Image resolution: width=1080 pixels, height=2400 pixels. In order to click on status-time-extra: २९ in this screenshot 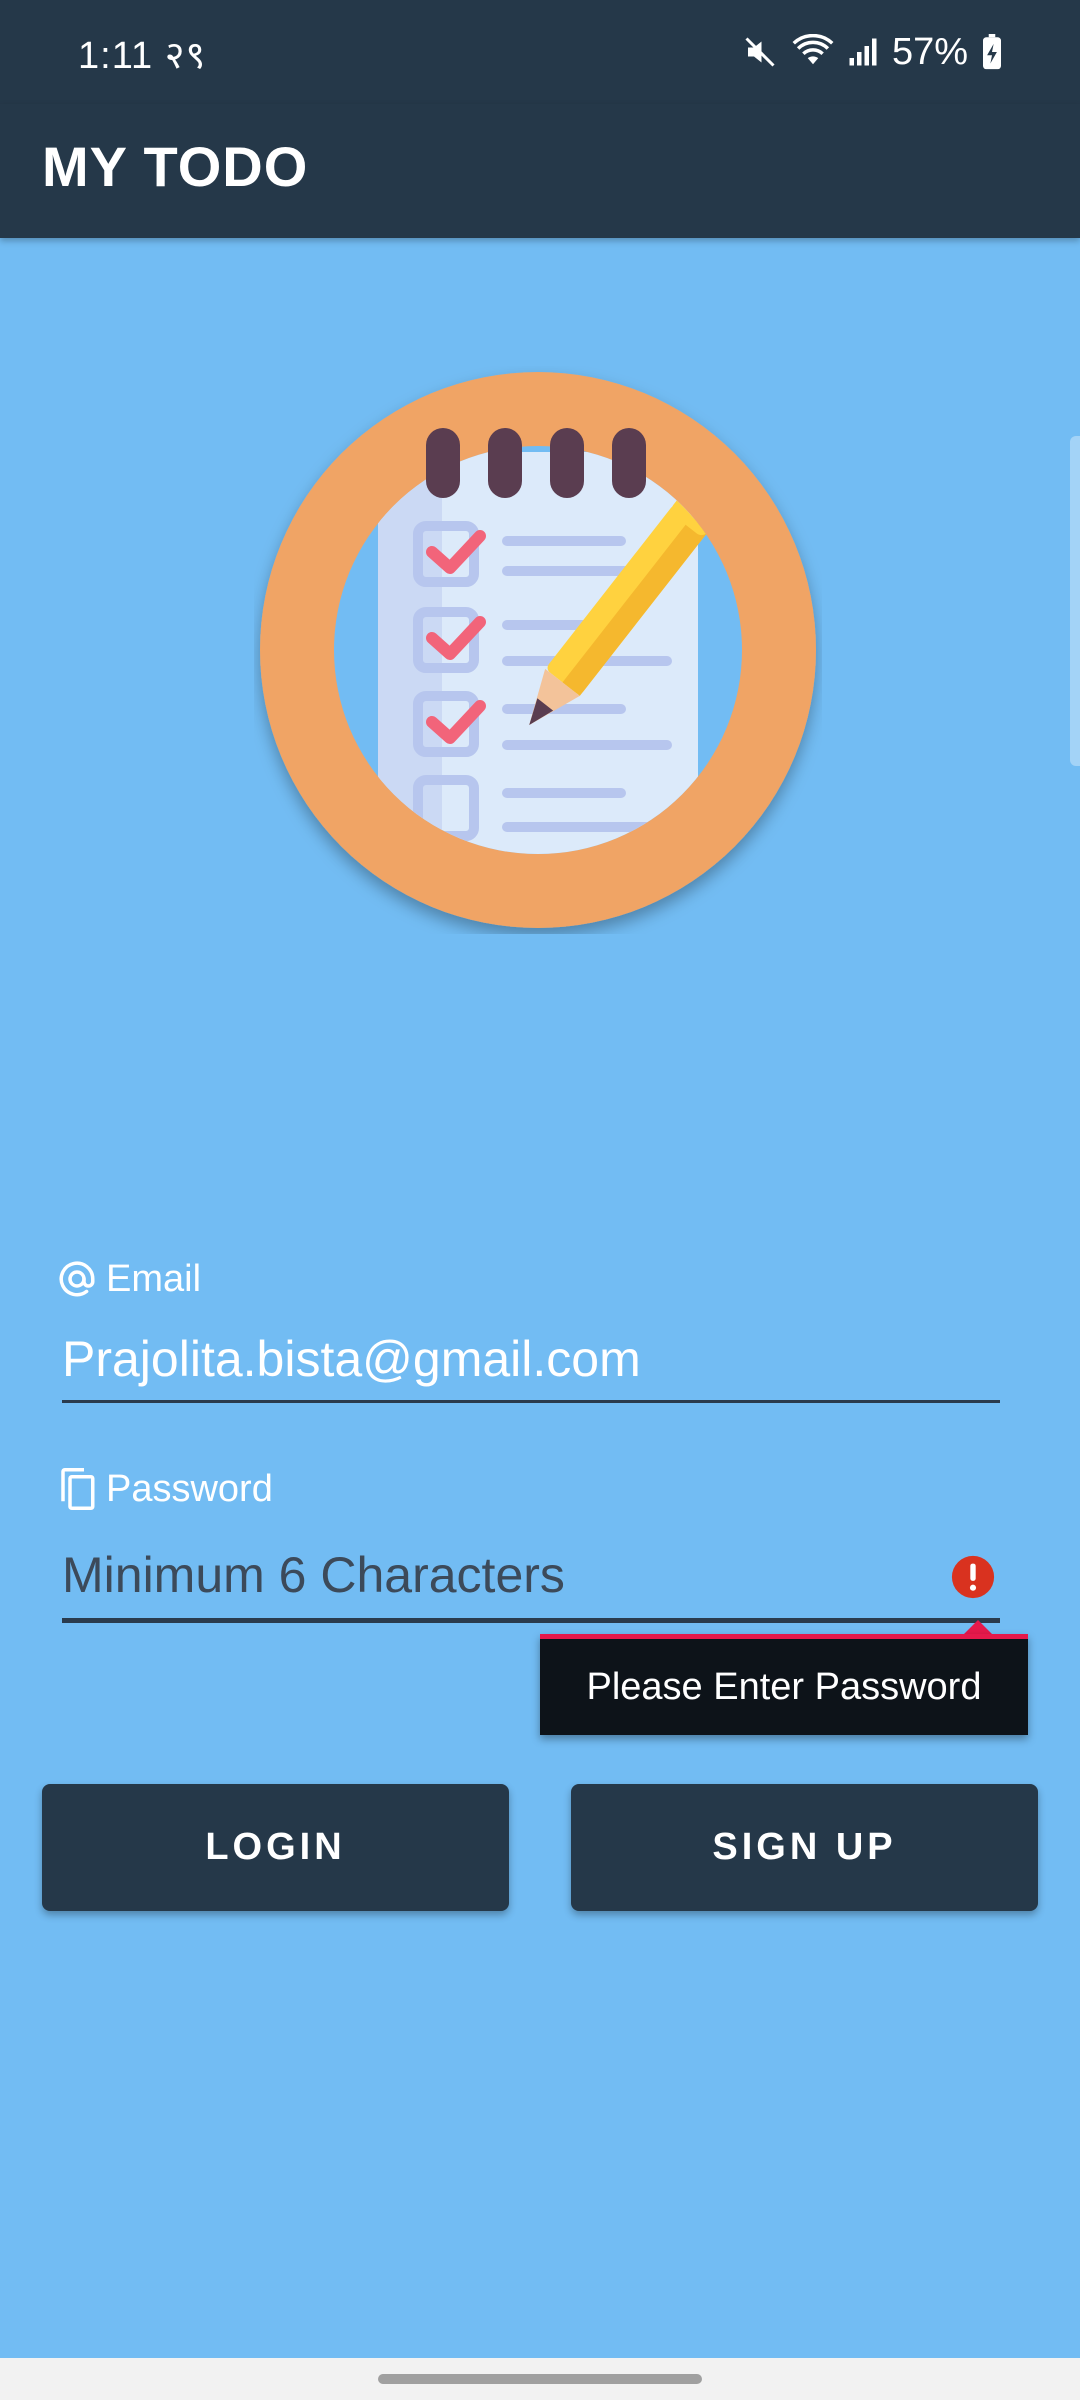, I will do `click(185, 56)`.